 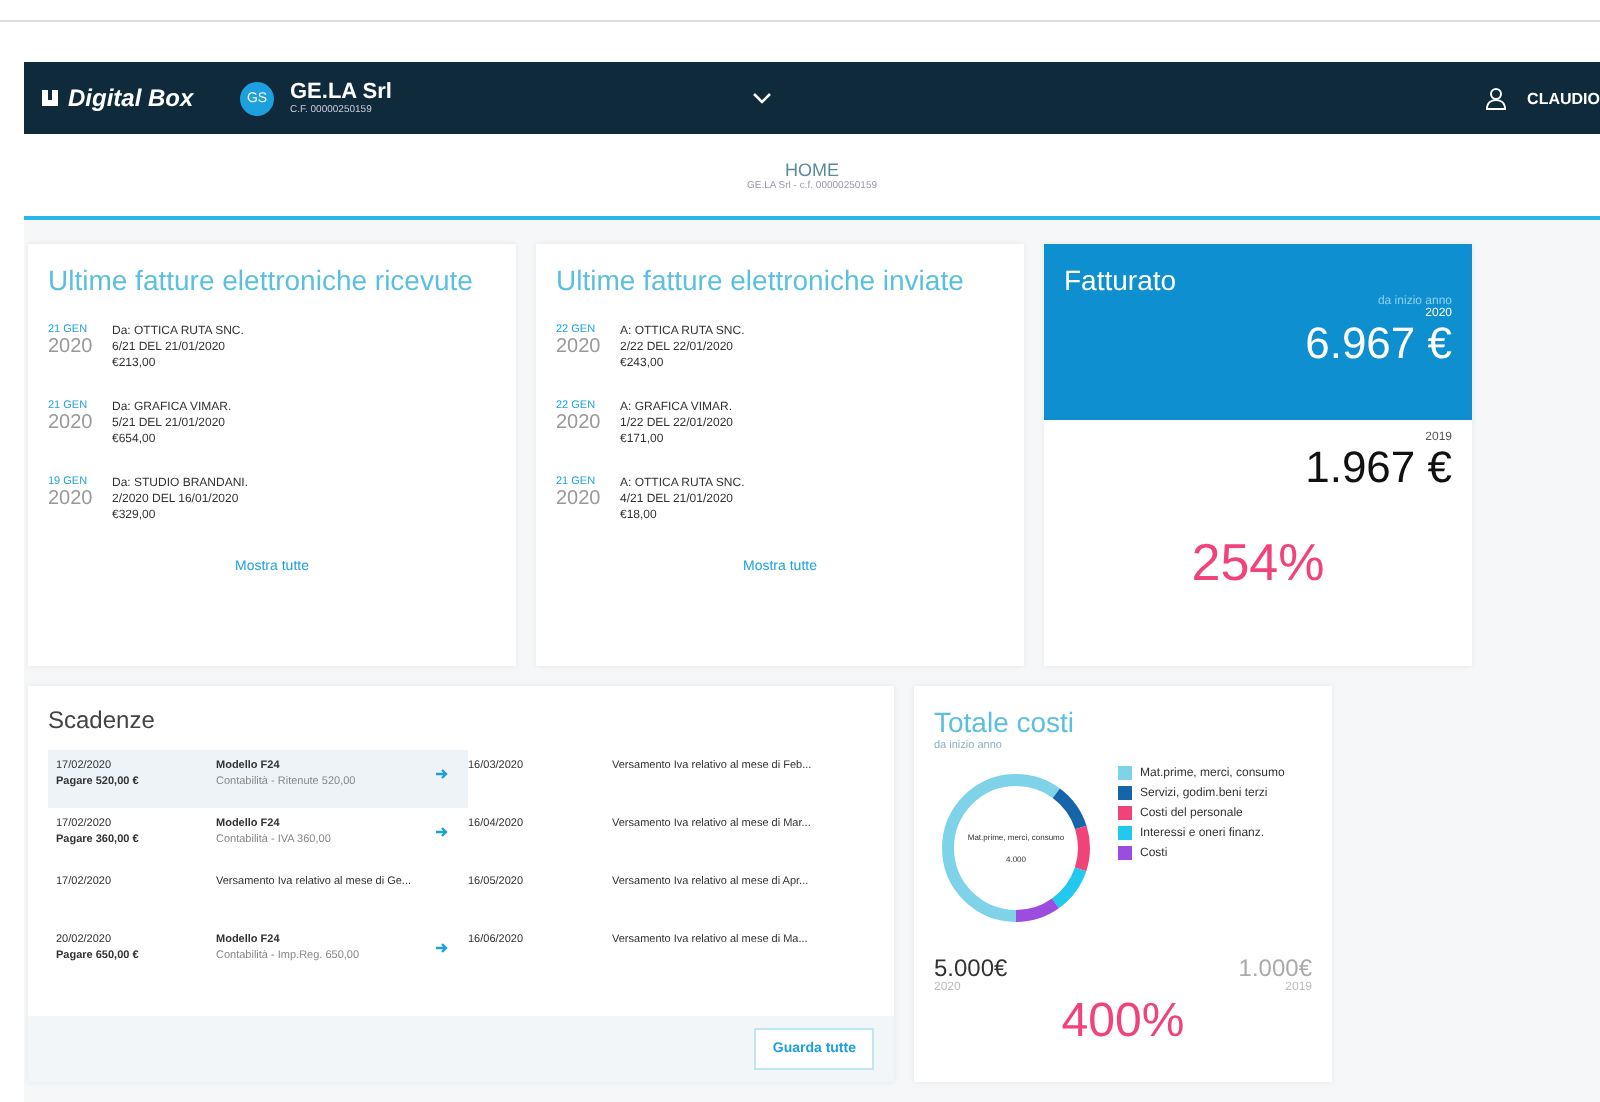 What do you see at coordinates (1378, 344) in the screenshot?
I see `current-revenue: 6.967 €` at bounding box center [1378, 344].